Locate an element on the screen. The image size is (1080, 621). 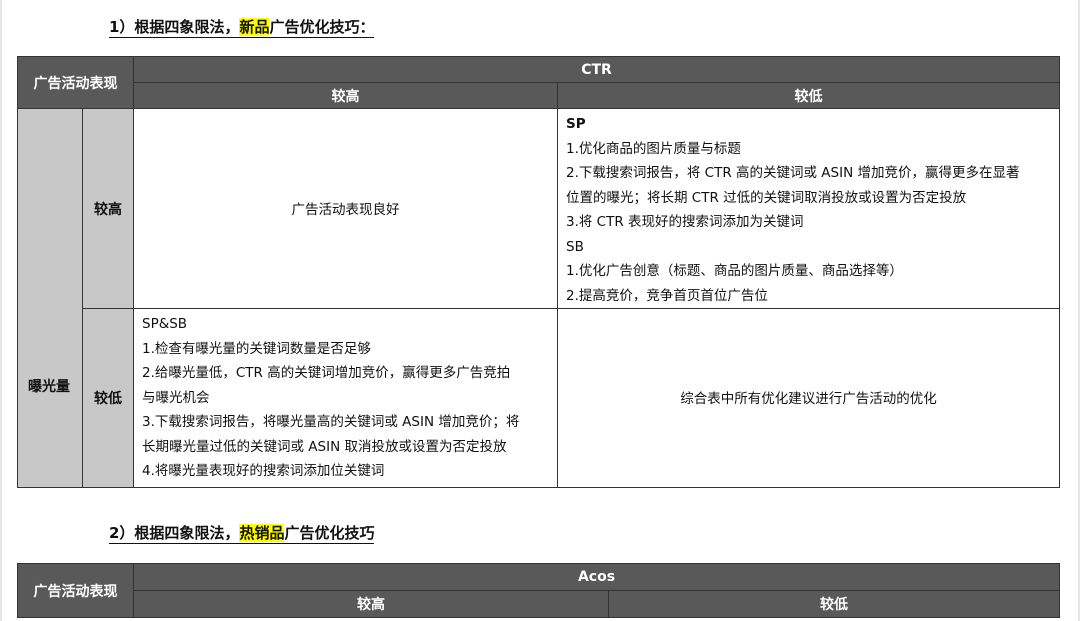
table-2-col-low: 较低 is located at coordinates (834, 604).